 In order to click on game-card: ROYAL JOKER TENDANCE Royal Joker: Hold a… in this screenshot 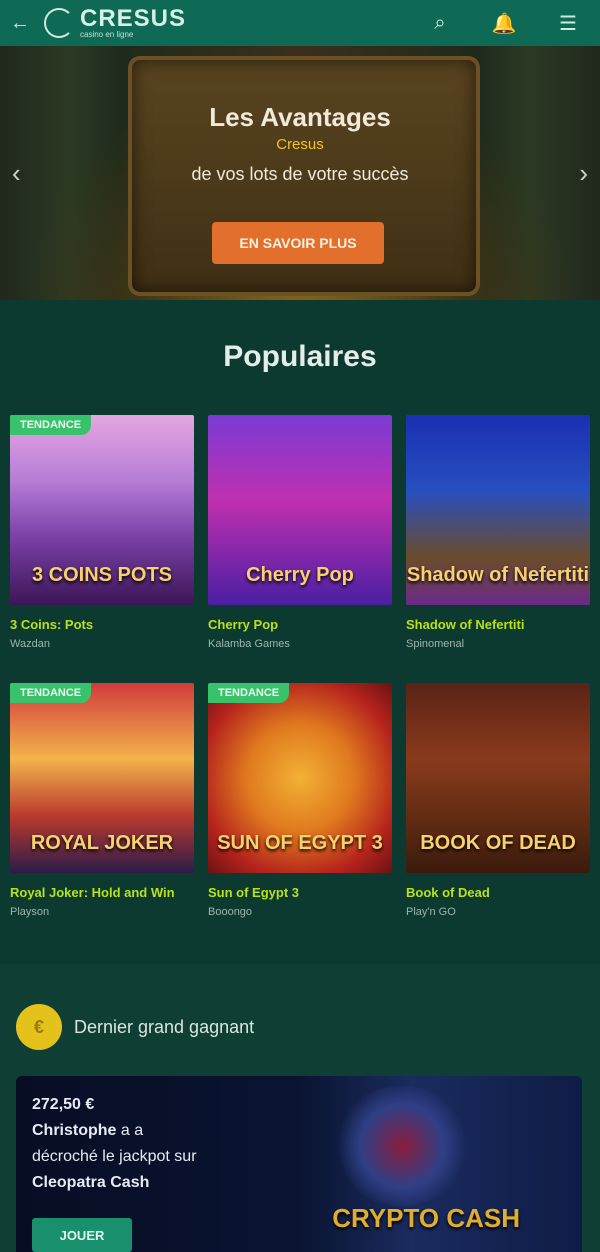, I will do `click(102, 803)`.